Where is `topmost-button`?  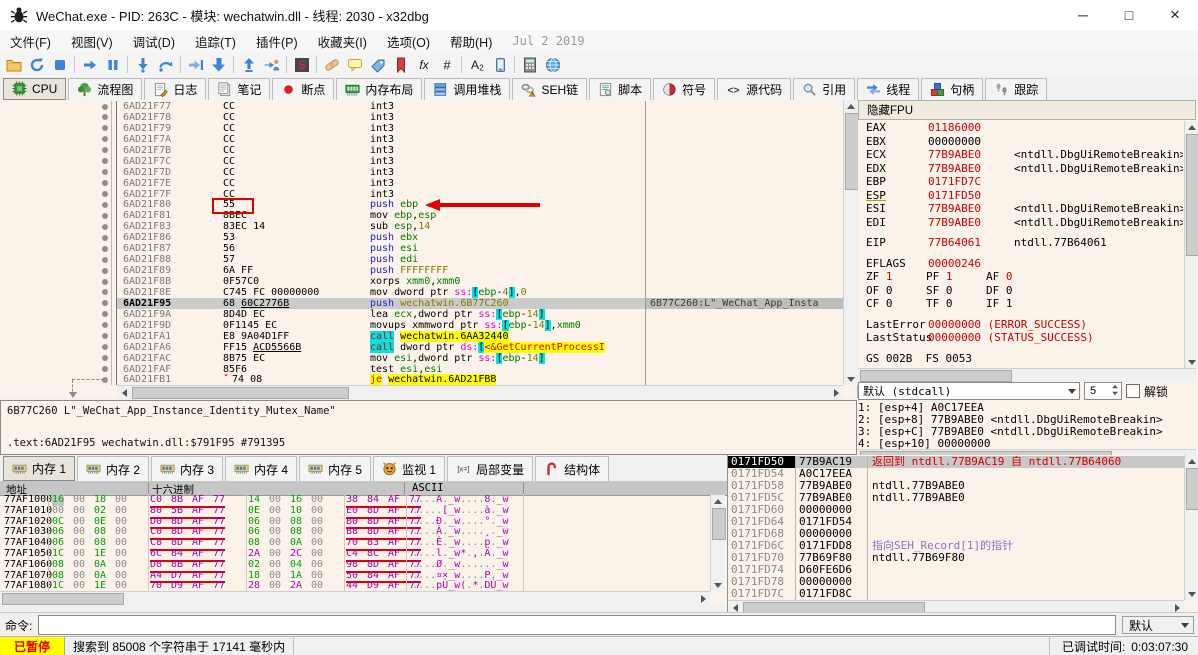 topmost-button is located at coordinates (499, 64).